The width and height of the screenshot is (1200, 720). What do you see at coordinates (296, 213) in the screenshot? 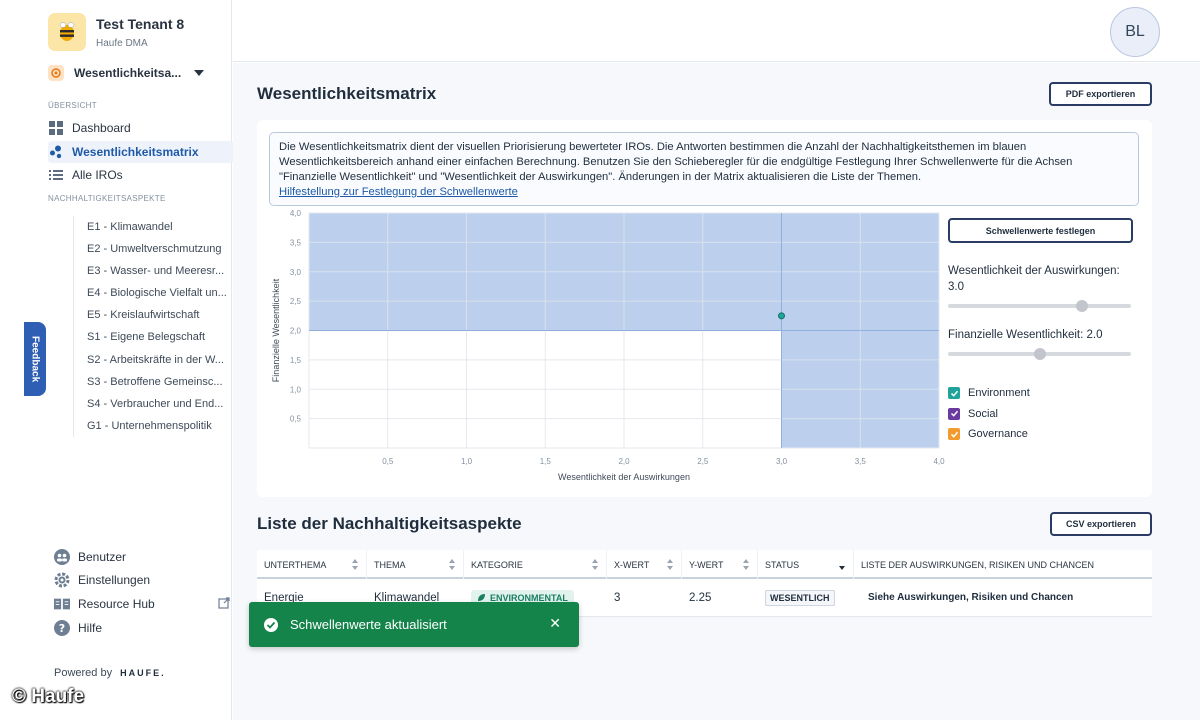
I see `y-tick-label: 4,0` at bounding box center [296, 213].